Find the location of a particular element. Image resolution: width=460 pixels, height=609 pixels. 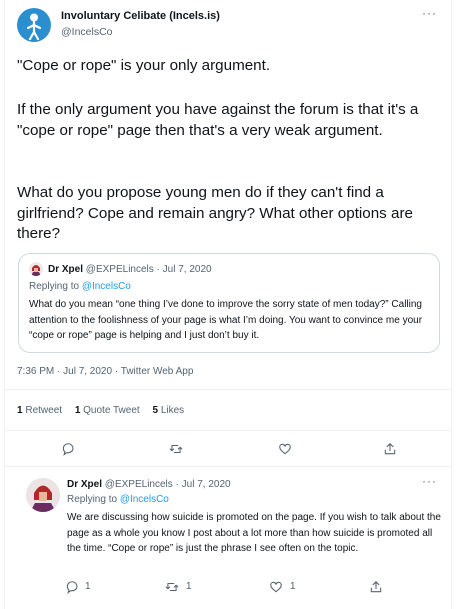

quotes-label: Quote Tweet is located at coordinates (111, 410).